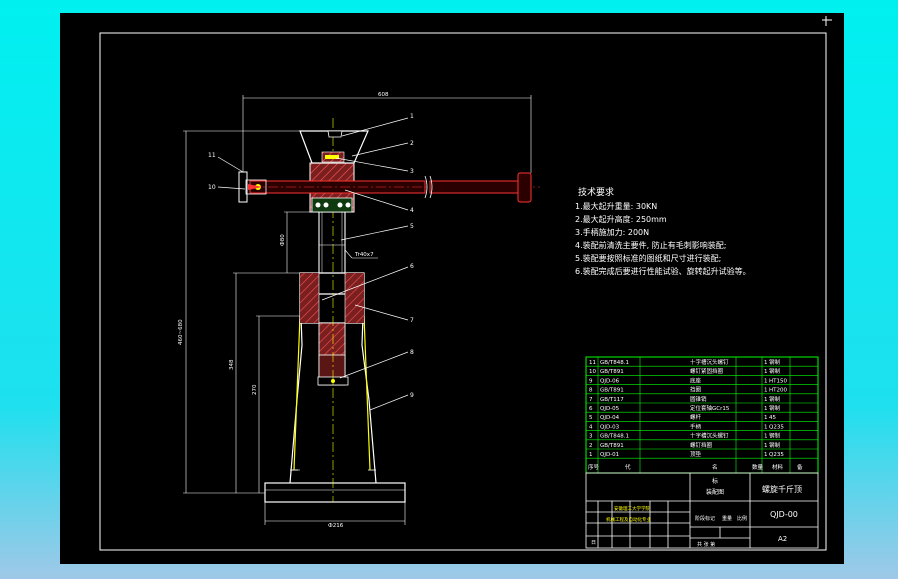 This screenshot has width=898, height=579. Describe the element at coordinates (782, 489) in the screenshot. I see `drawing-title: 螺旋千斤顶` at that location.